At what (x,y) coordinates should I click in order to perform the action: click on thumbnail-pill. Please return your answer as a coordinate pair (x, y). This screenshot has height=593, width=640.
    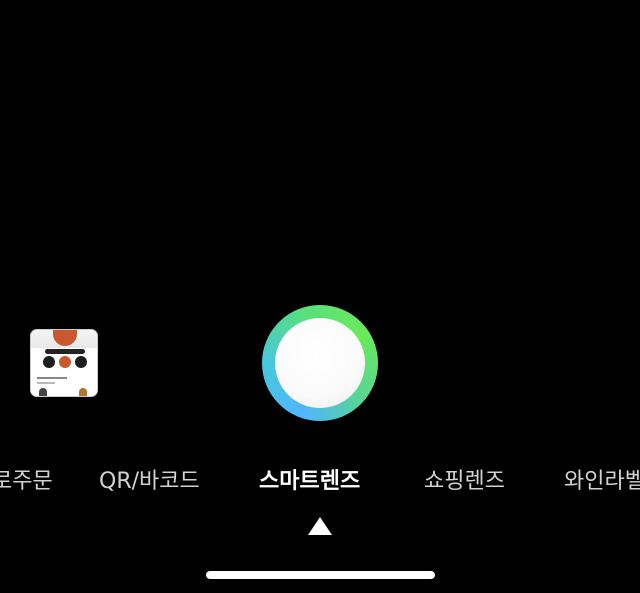
    Looking at the image, I should click on (65, 351).